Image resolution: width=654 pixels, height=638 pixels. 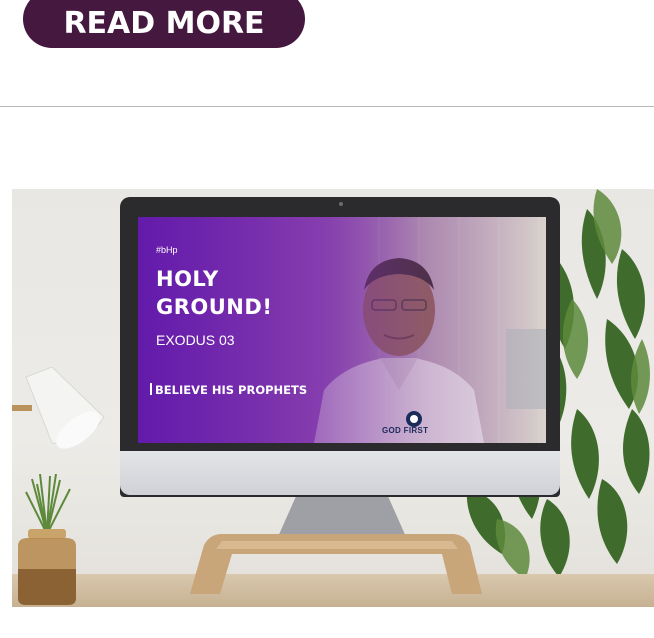 What do you see at coordinates (214, 307) in the screenshot?
I see `video-title-line2: GROUND!` at bounding box center [214, 307].